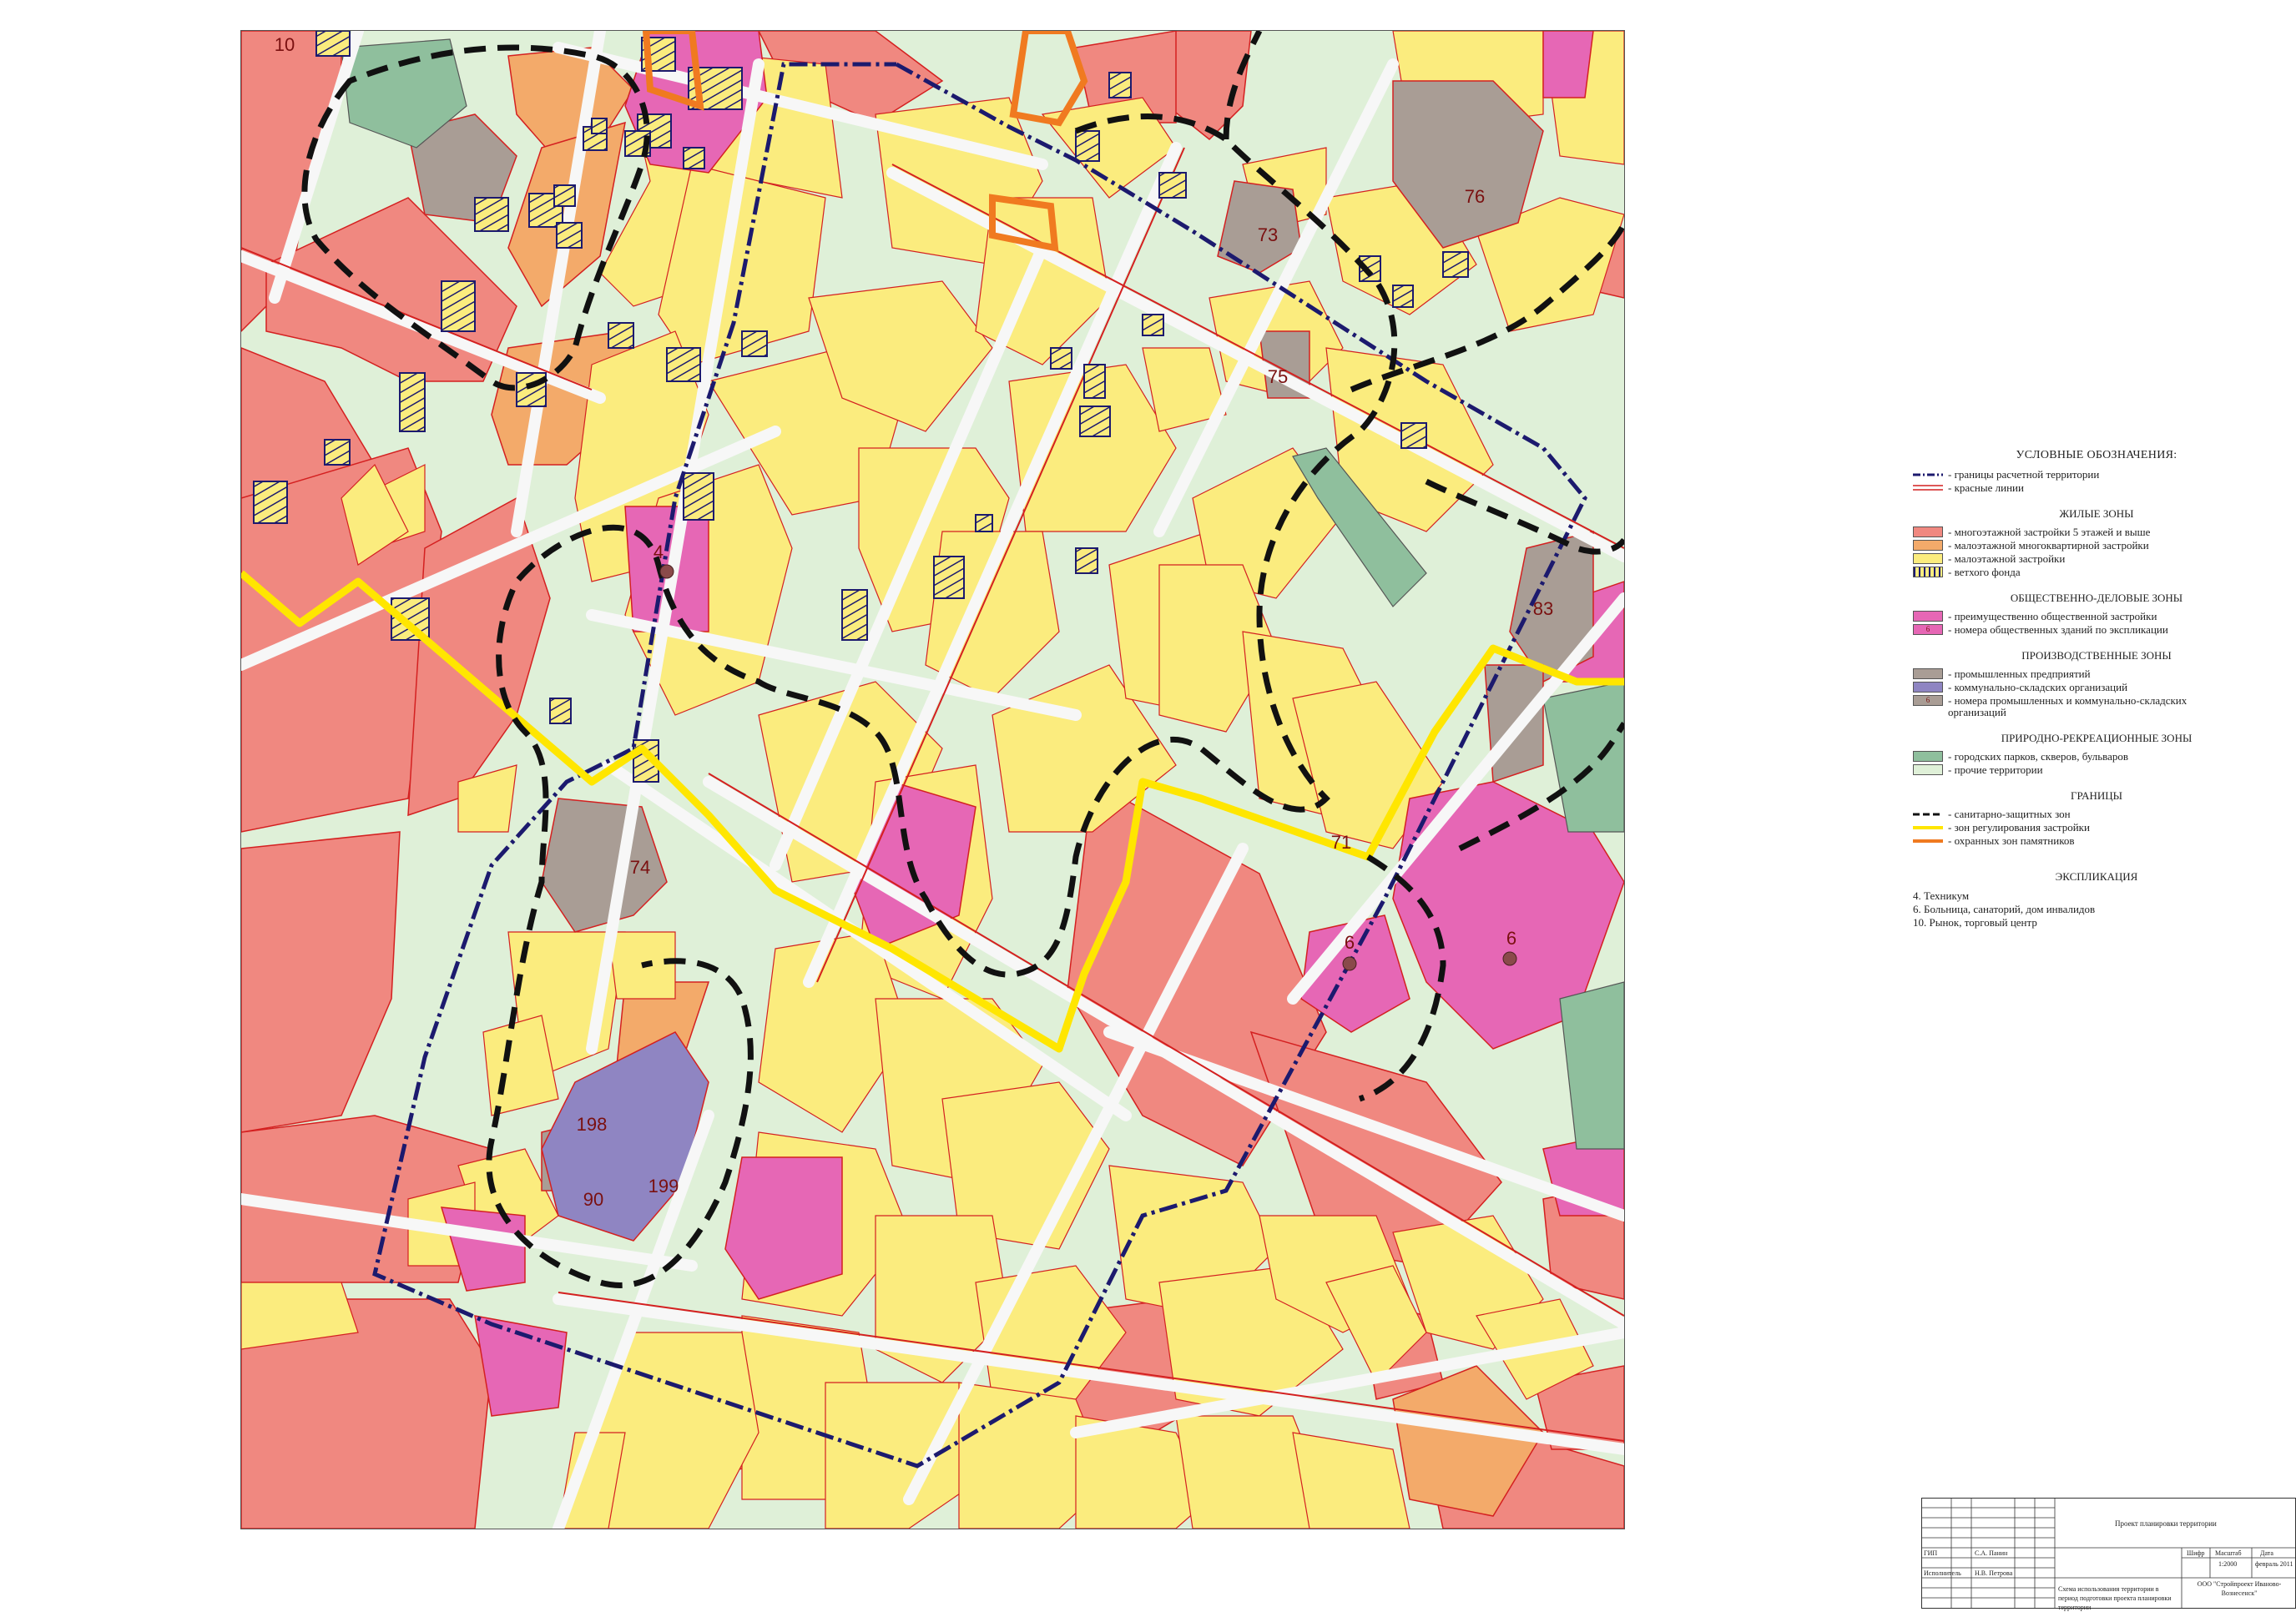  What do you see at coordinates (664, 1186) in the screenshot?
I see `map-label-199: 199` at bounding box center [664, 1186].